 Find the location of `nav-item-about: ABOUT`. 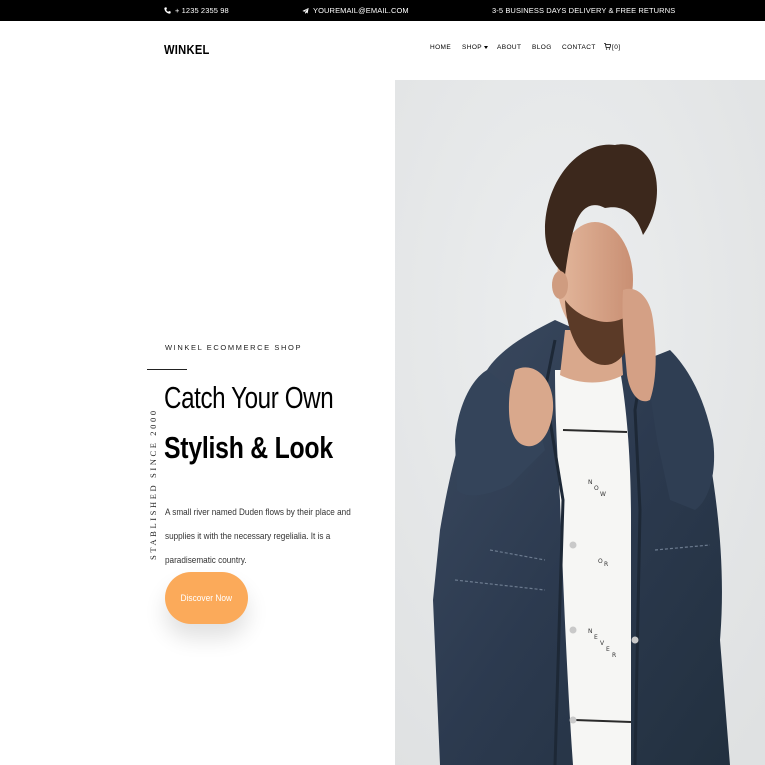

nav-item-about: ABOUT is located at coordinates (509, 47).